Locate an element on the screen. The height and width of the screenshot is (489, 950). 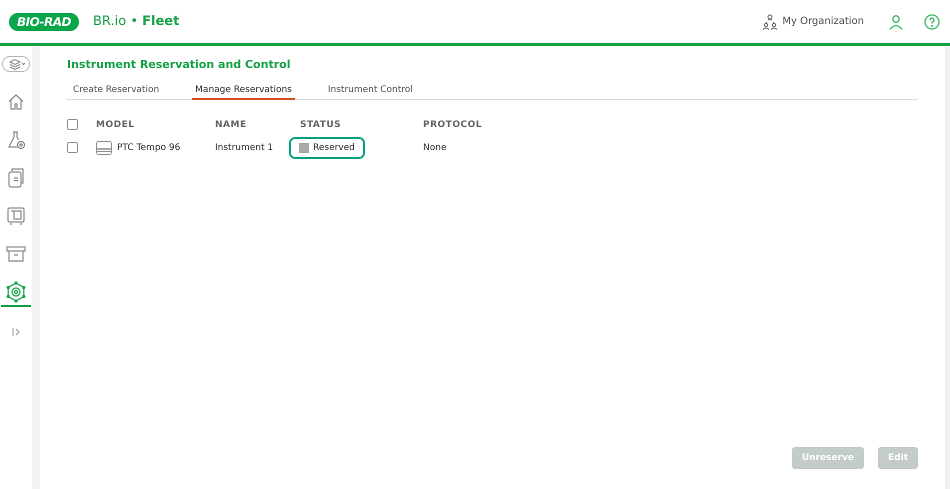
column-header: MODEL is located at coordinates (115, 125).